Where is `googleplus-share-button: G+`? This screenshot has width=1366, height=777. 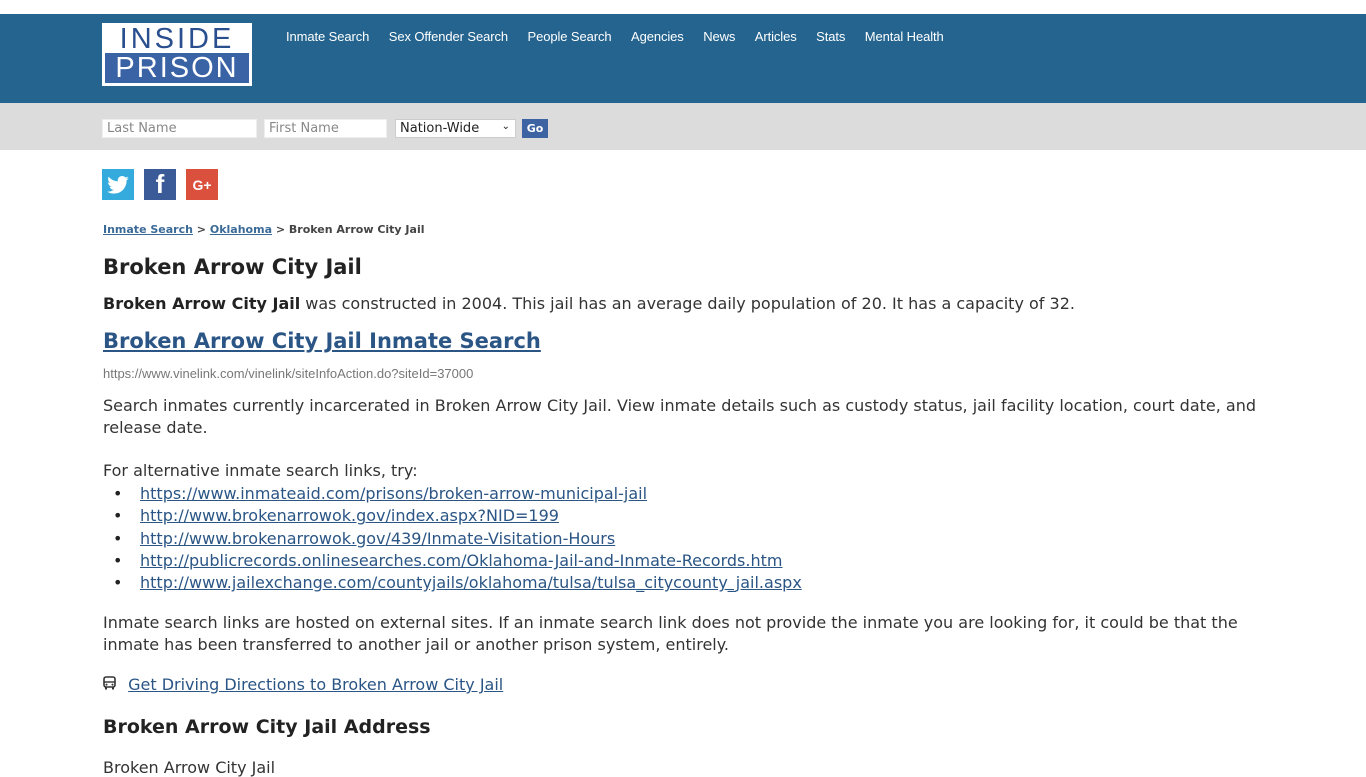
googleplus-share-button: G+ is located at coordinates (202, 184).